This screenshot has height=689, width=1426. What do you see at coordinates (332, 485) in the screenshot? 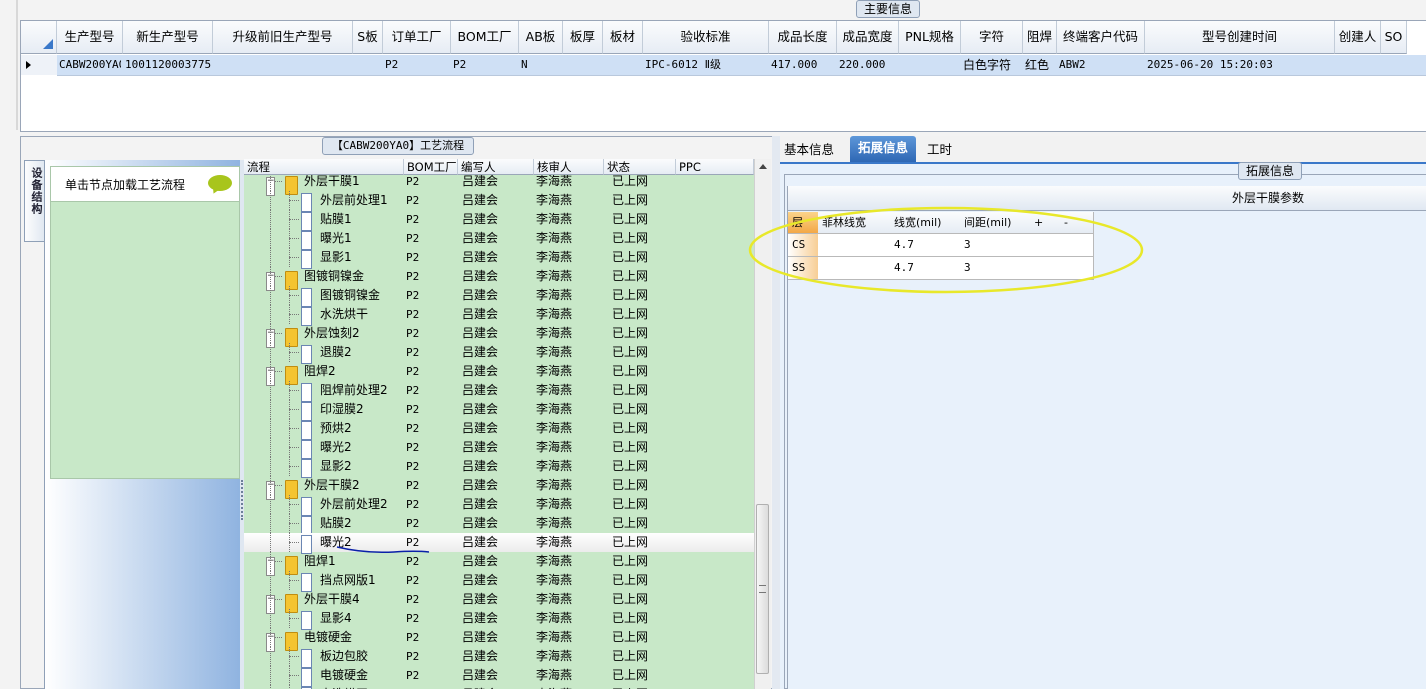
I see `tree-node-label: 外层干膜2` at bounding box center [332, 485].